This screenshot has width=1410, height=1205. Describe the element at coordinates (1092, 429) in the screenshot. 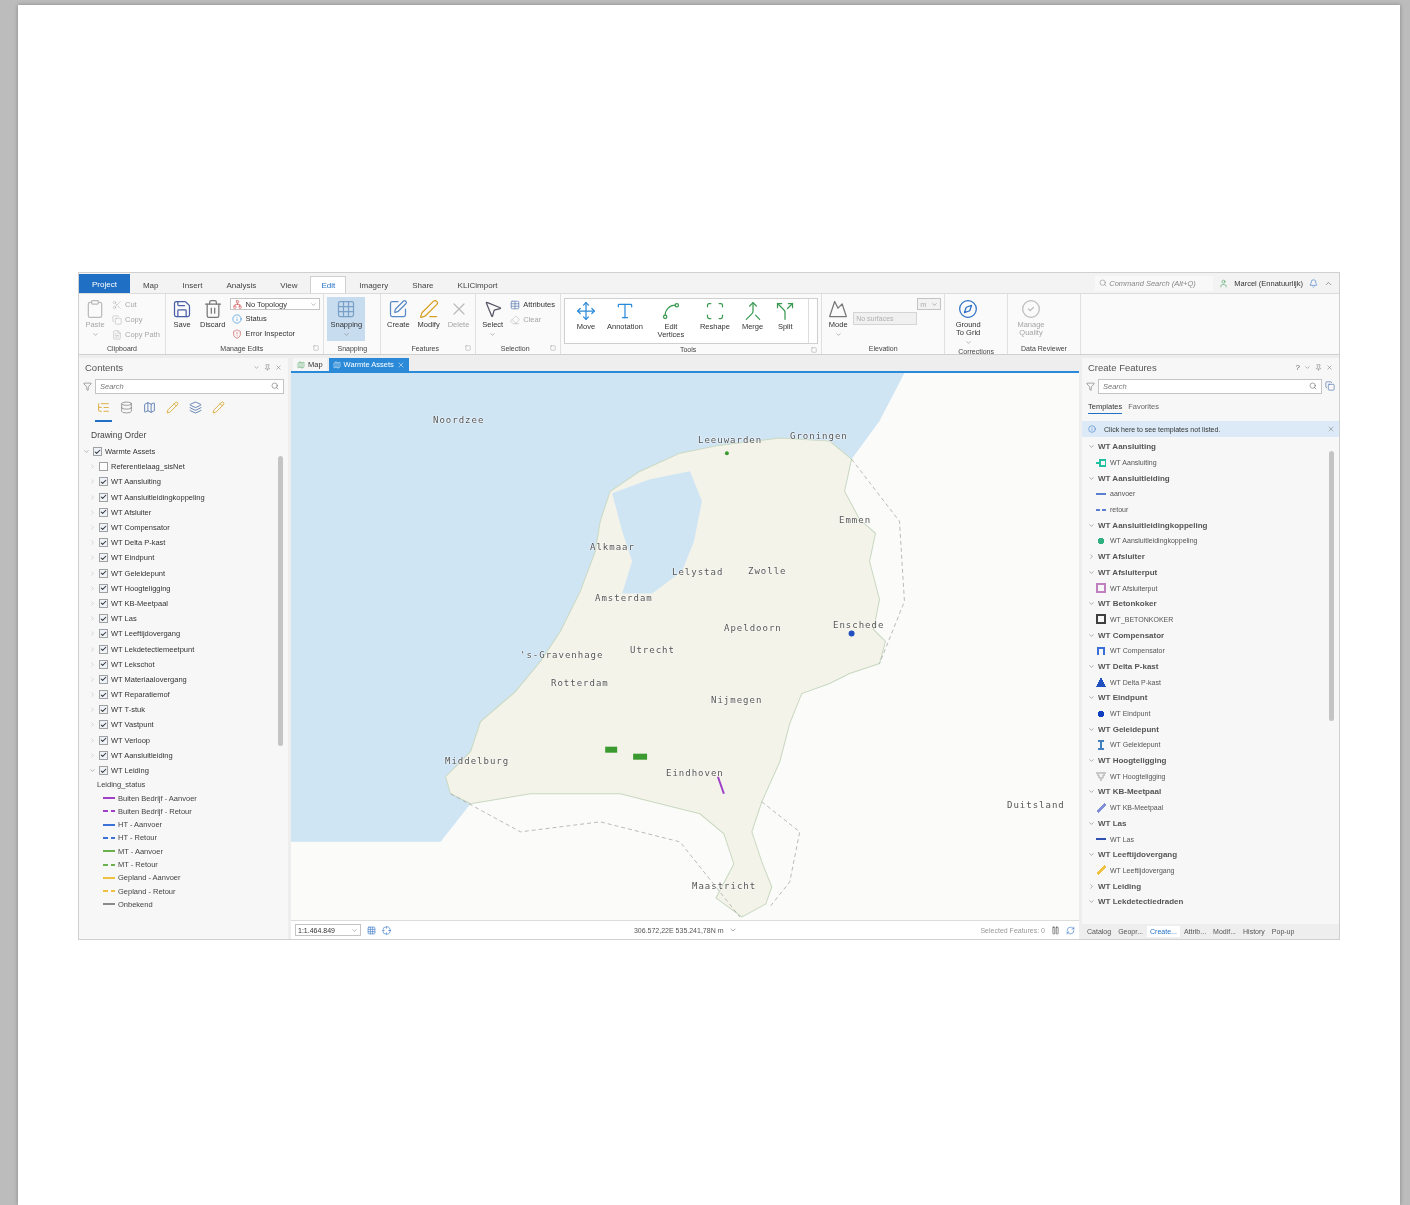

I see `info-icon` at that location.